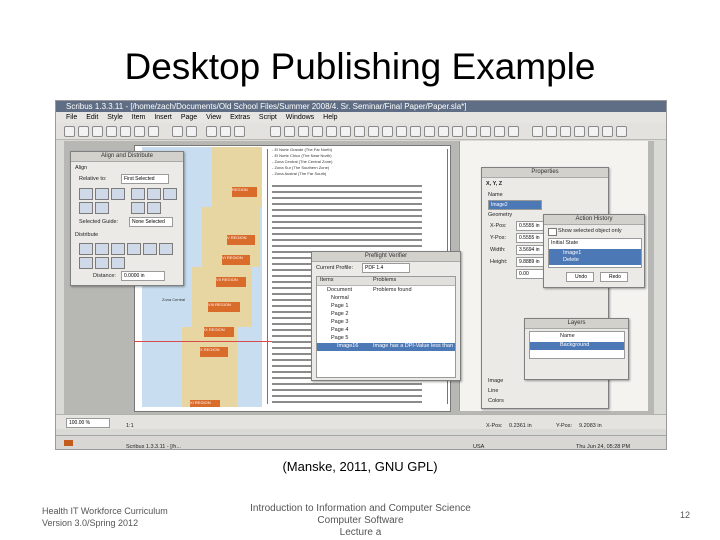  I want to click on new-document-icon, so click(69, 131).